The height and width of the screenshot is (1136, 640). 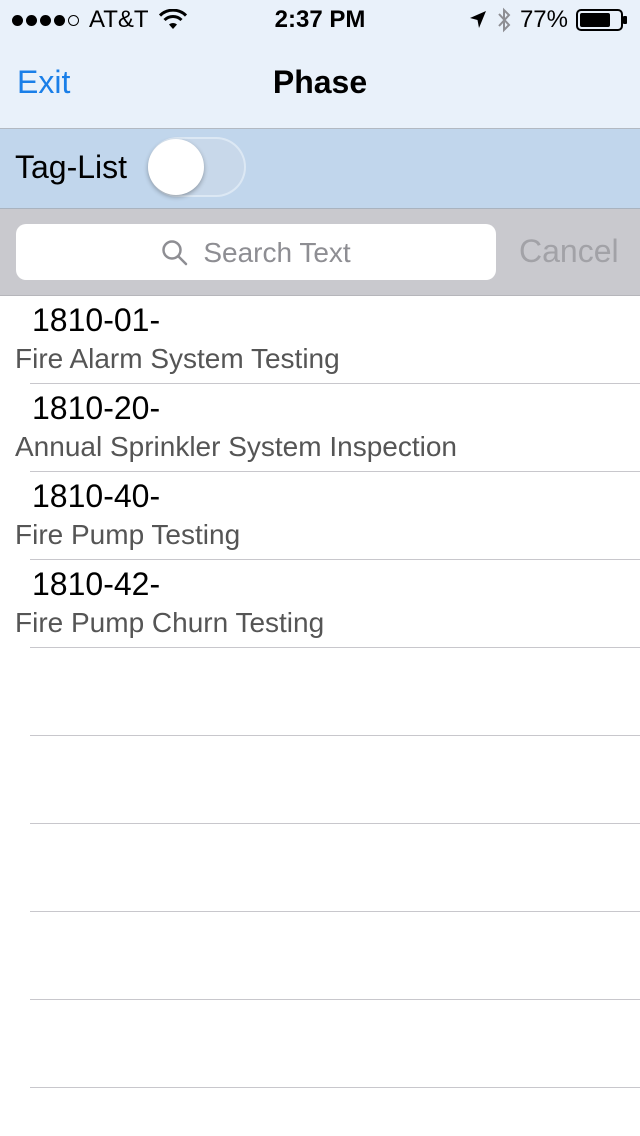 I want to click on status-right: 77%, so click(x=548, y=20).